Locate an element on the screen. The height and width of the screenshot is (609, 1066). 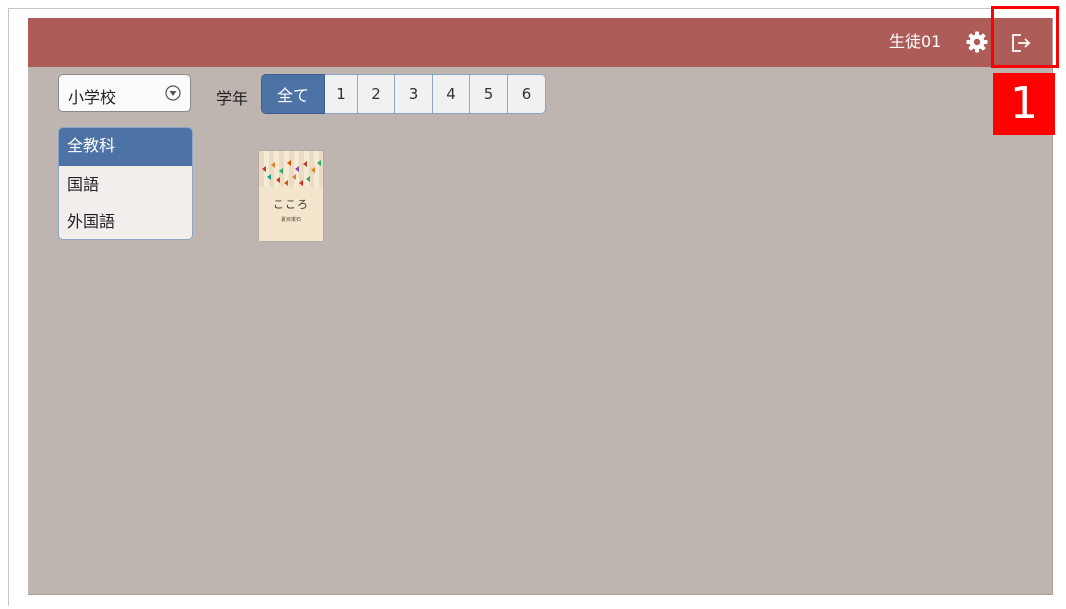
school-level-value: 小学校 is located at coordinates (92, 97).